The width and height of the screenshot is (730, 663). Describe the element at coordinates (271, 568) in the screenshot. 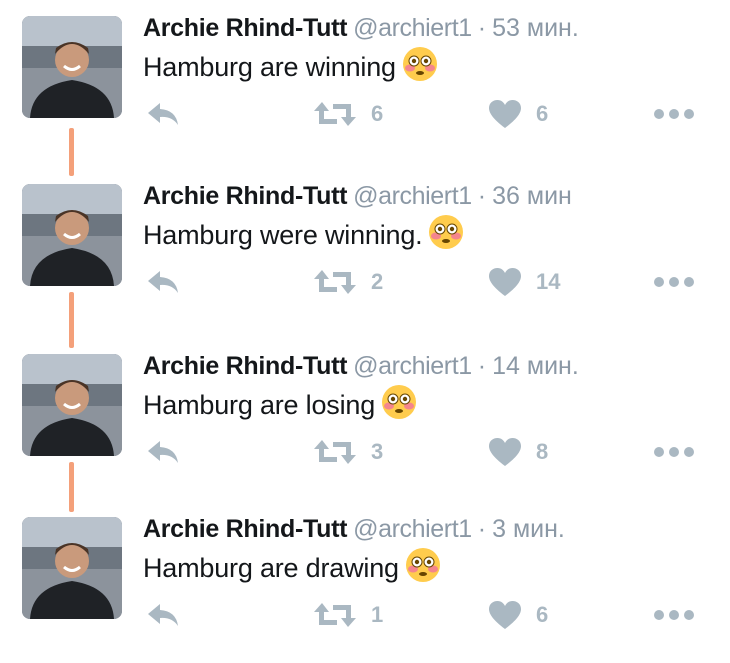

I see `tweet-text-content: Hamburg are drawing` at that location.